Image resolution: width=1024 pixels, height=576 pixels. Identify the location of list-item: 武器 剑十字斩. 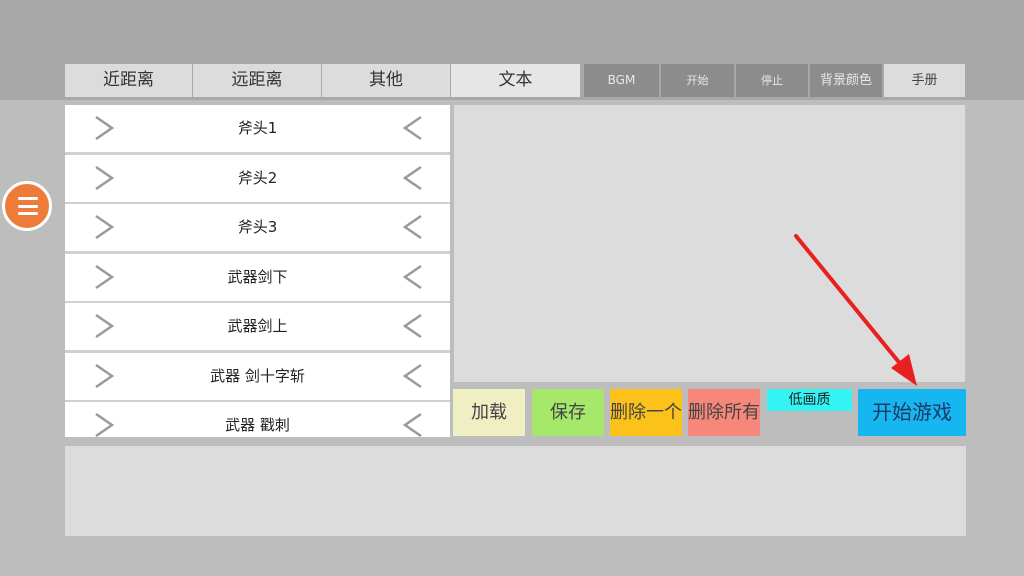
(257, 376).